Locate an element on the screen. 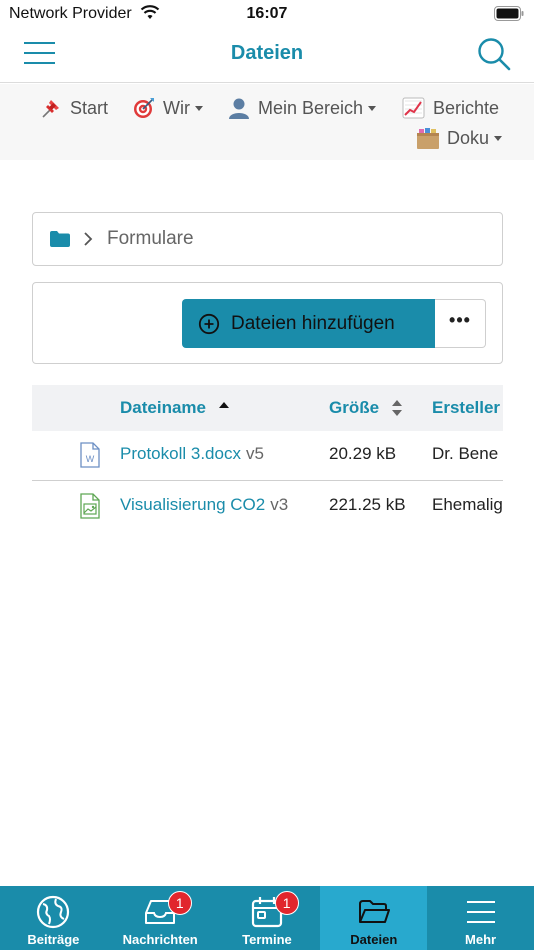 The height and width of the screenshot is (950, 534). tab-label: Mehr is located at coordinates (481, 939).